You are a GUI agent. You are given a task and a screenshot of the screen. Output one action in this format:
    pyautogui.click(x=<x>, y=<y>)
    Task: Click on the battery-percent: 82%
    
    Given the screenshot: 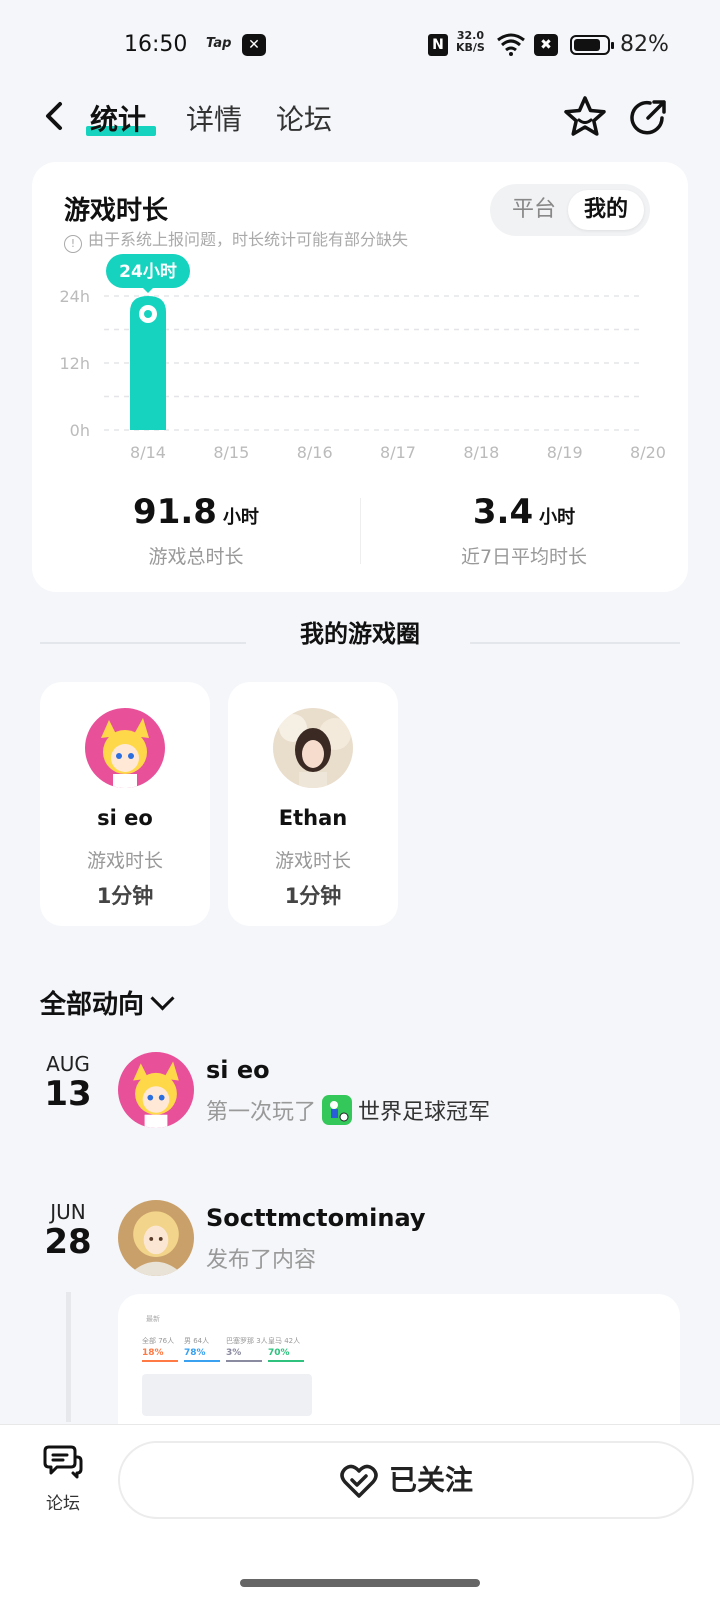 What is the action you would take?
    pyautogui.click(x=644, y=44)
    